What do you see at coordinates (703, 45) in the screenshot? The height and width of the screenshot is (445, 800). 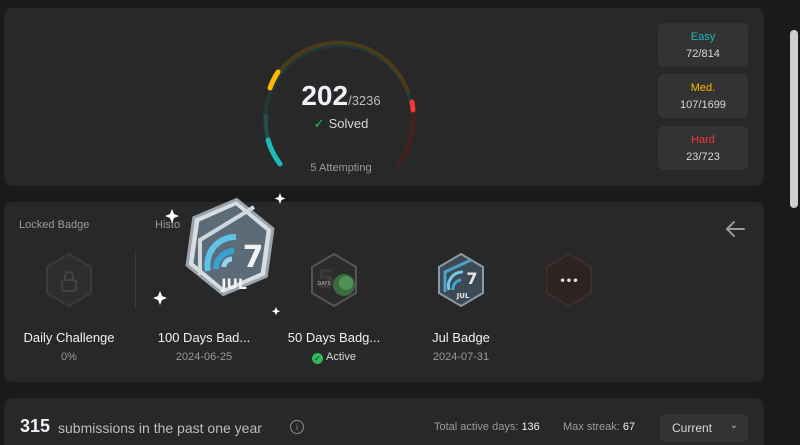 I see `easy-stat: Easy 72/814` at bounding box center [703, 45].